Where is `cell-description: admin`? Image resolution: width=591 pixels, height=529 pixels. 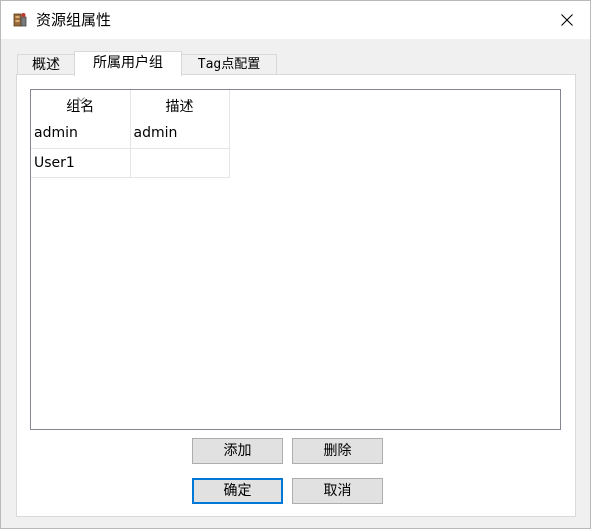
cell-description: admin is located at coordinates (180, 134).